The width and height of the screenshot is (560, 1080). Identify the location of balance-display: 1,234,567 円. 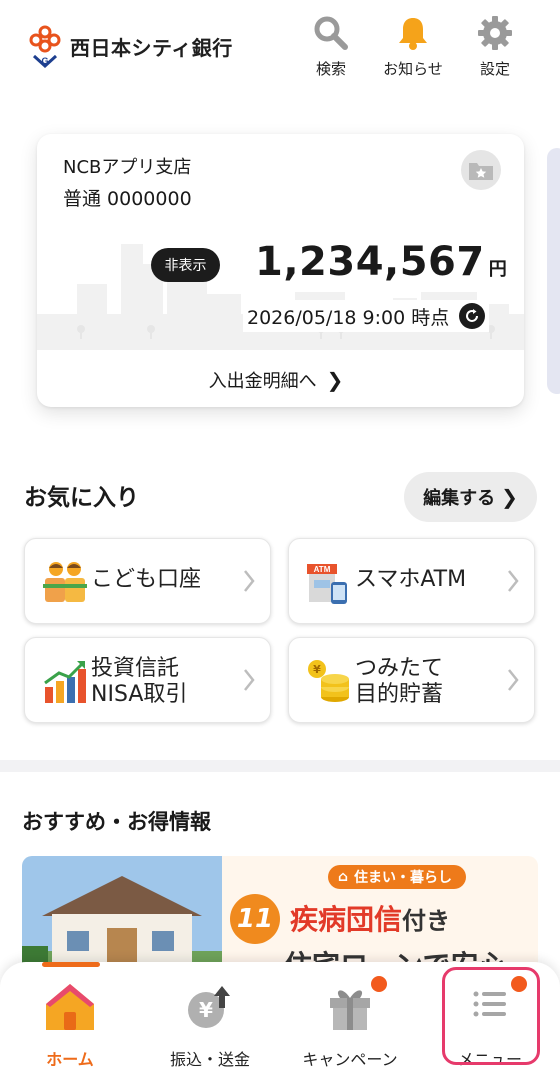
(381, 262).